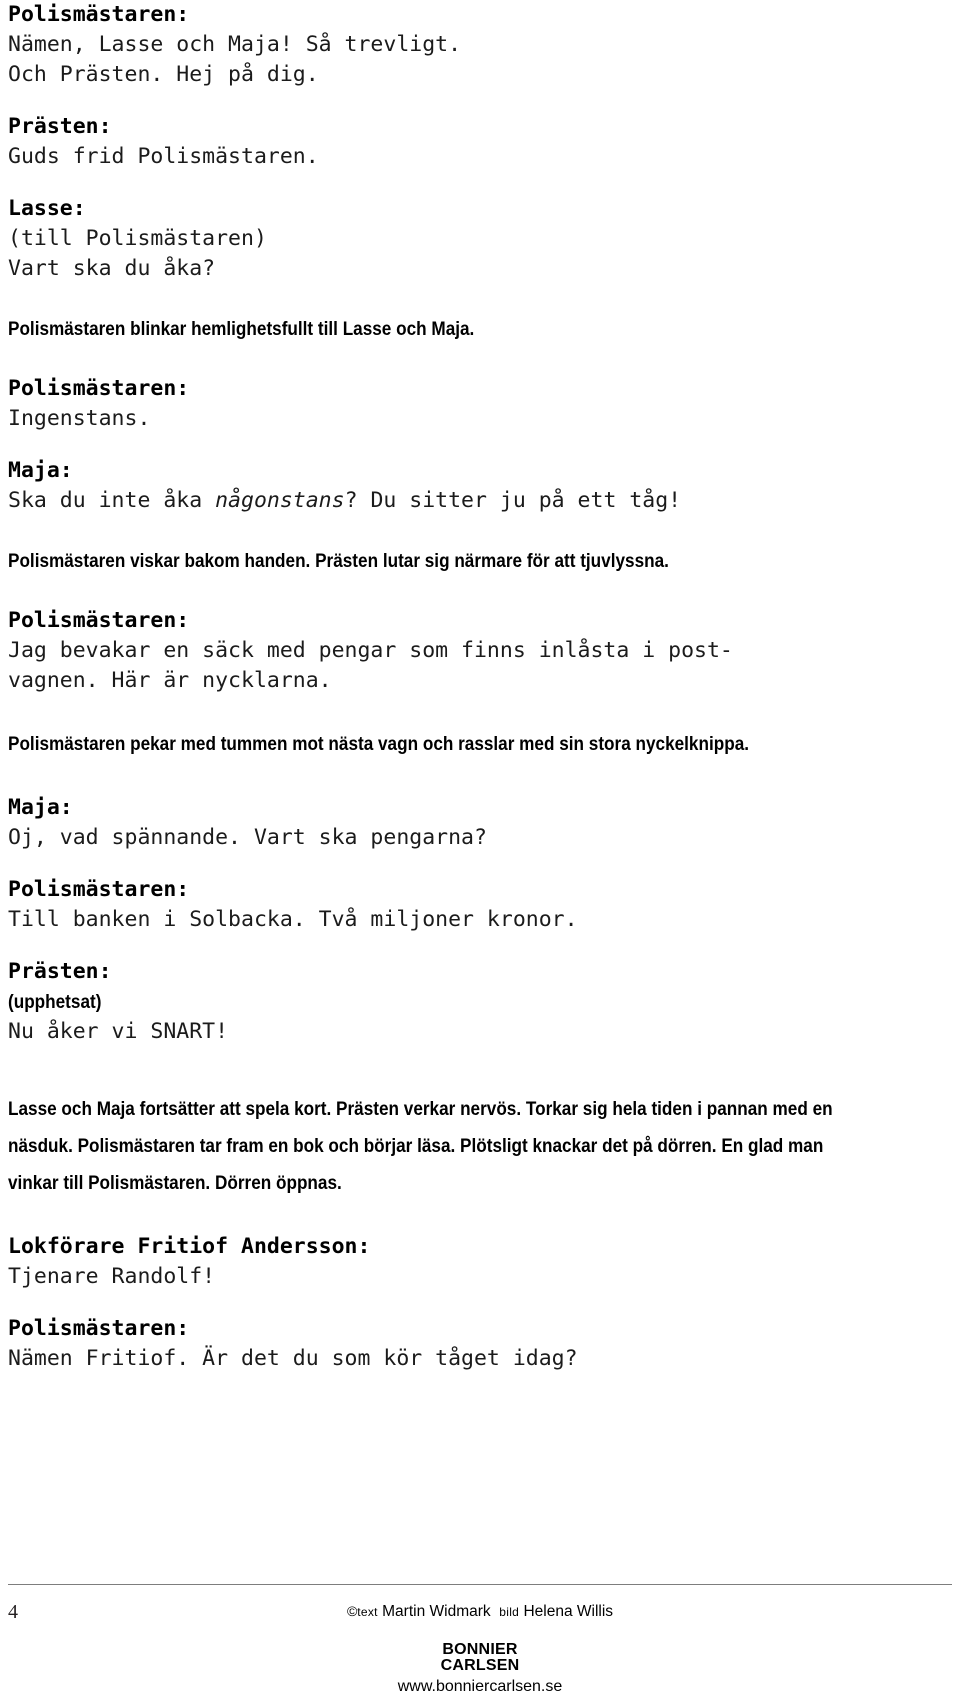 Image resolution: width=960 pixels, height=1699 pixels. Describe the element at coordinates (280, 500) in the screenshot. I see `dialogue-text-emphasis: någonstans` at that location.